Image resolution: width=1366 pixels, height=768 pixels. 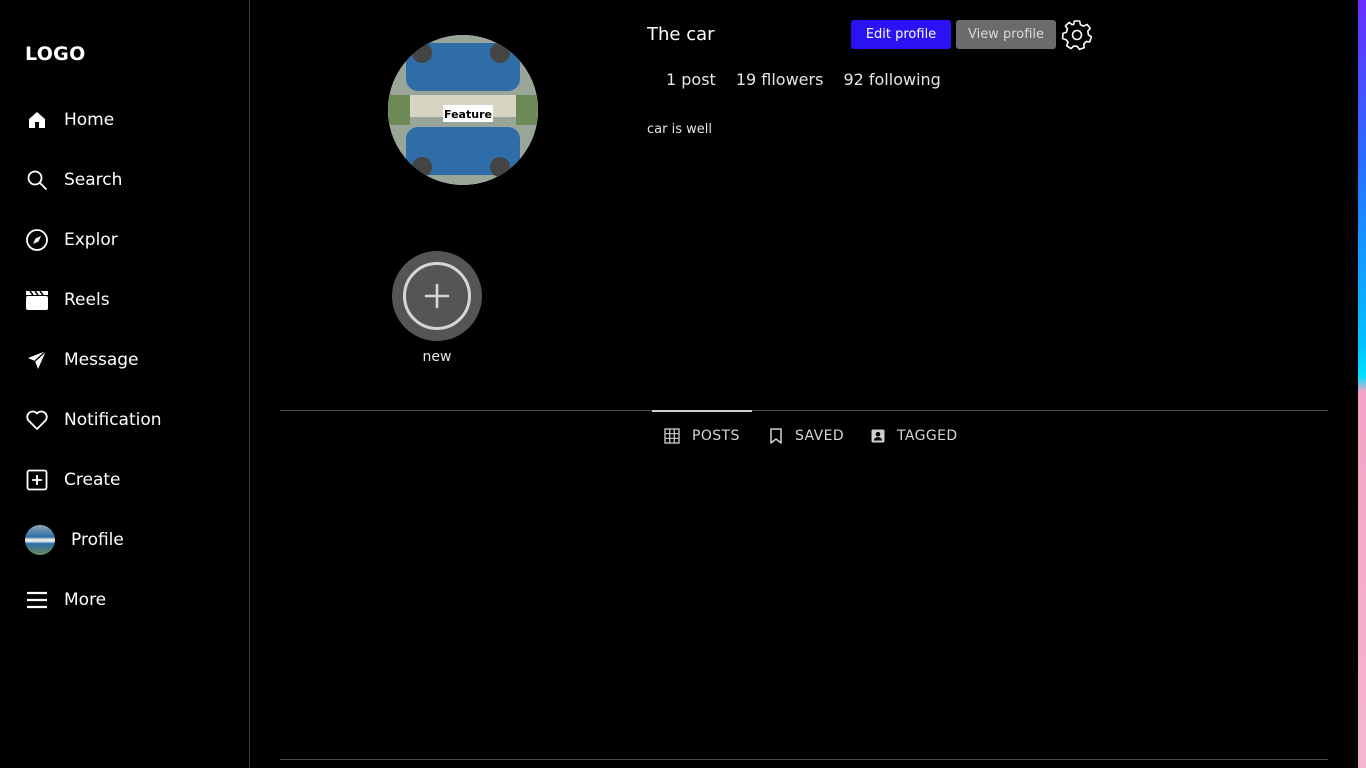 I want to click on logo: LOGO, so click(x=55, y=54).